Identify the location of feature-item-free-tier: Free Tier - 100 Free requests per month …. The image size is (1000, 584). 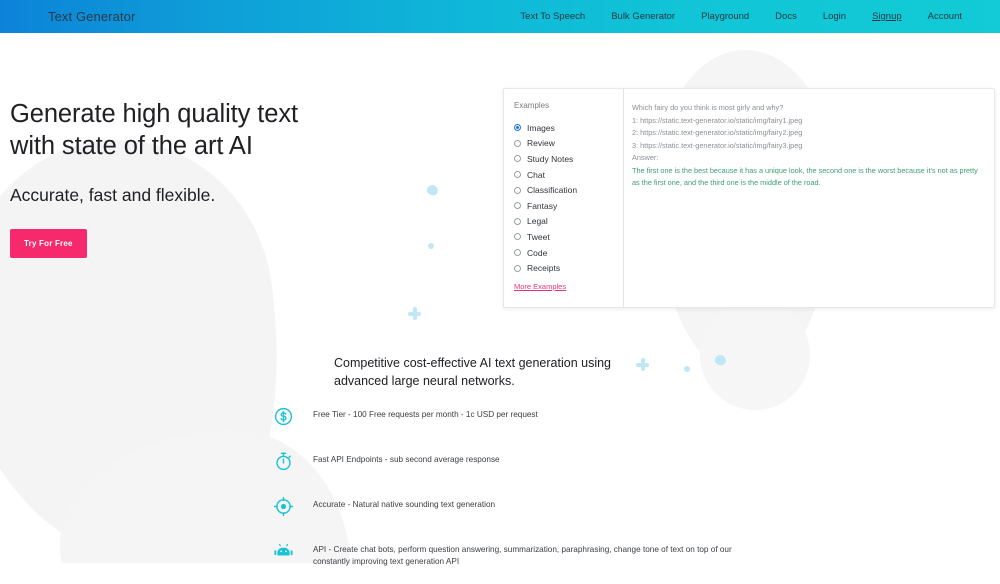
(620, 426).